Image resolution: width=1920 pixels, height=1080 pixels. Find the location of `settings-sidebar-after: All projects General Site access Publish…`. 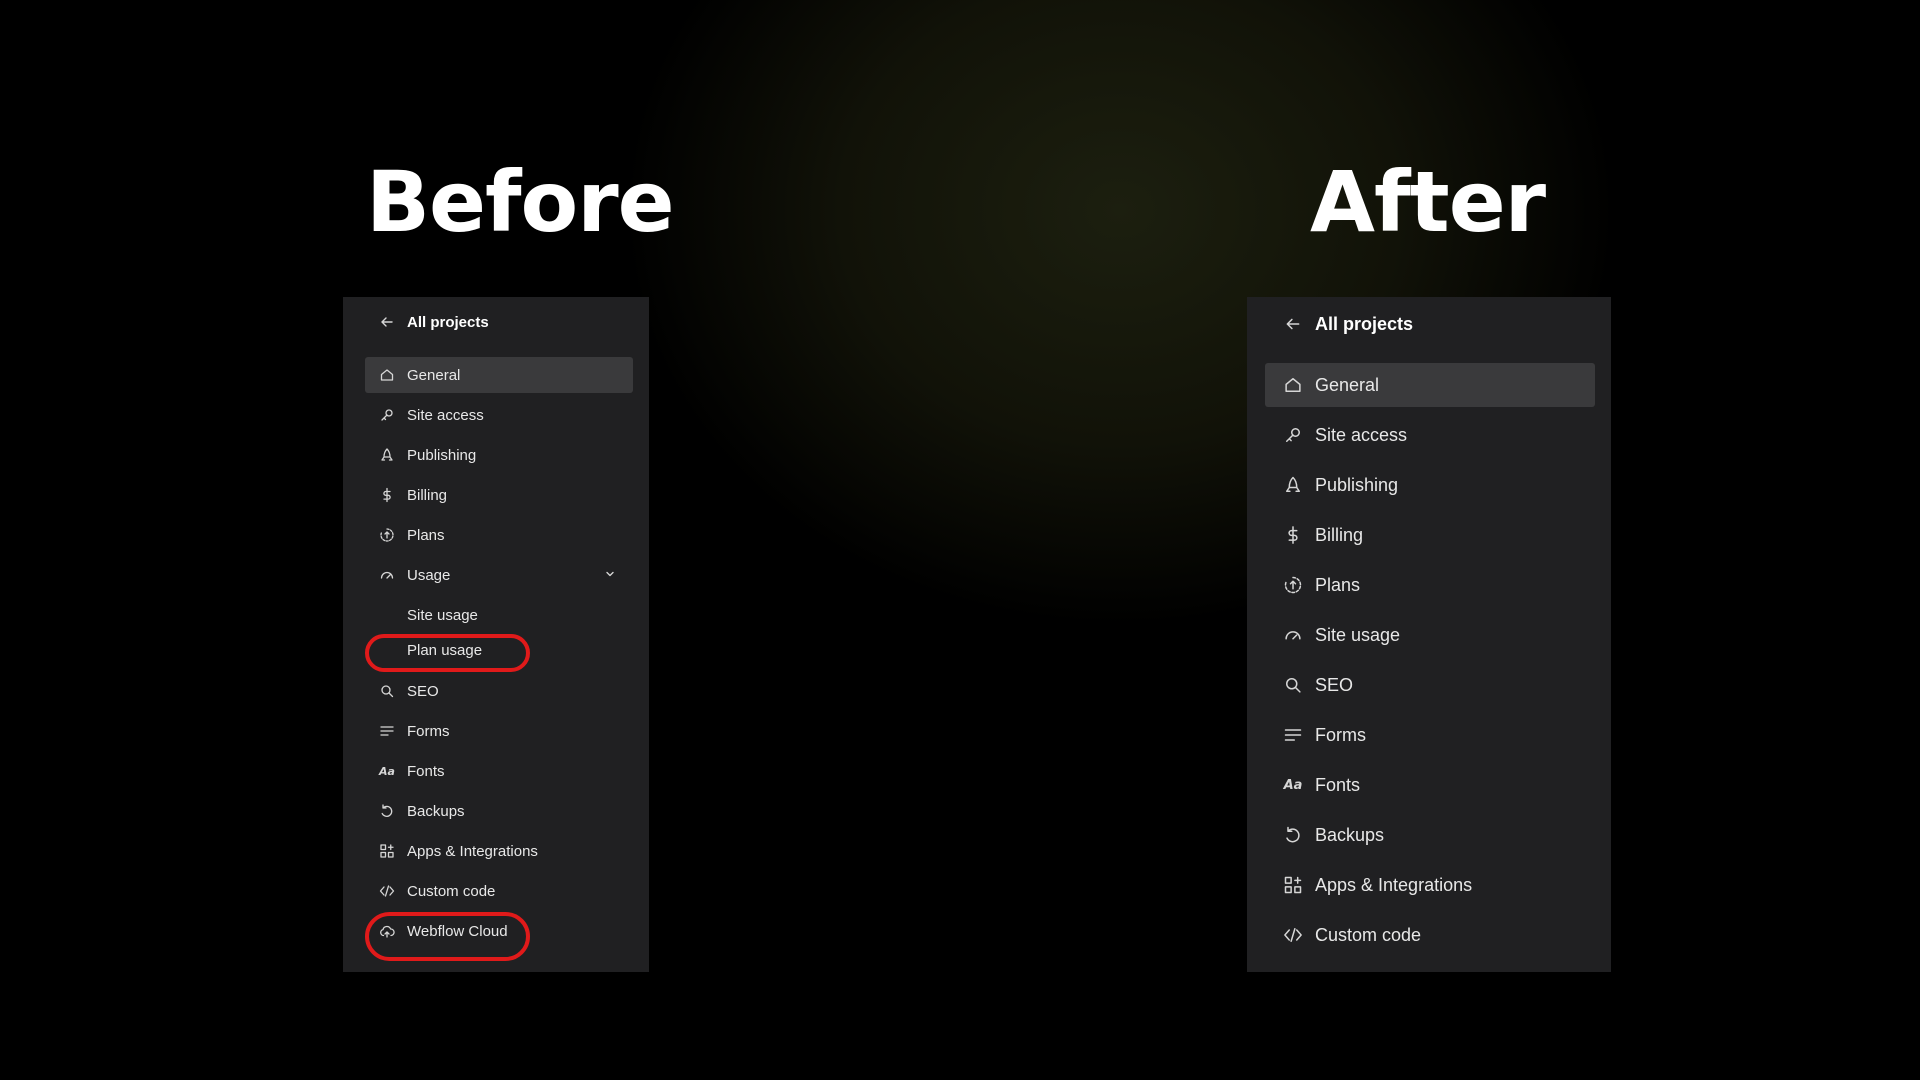

settings-sidebar-after: All projects General Site access Publish… is located at coordinates (1429, 634).